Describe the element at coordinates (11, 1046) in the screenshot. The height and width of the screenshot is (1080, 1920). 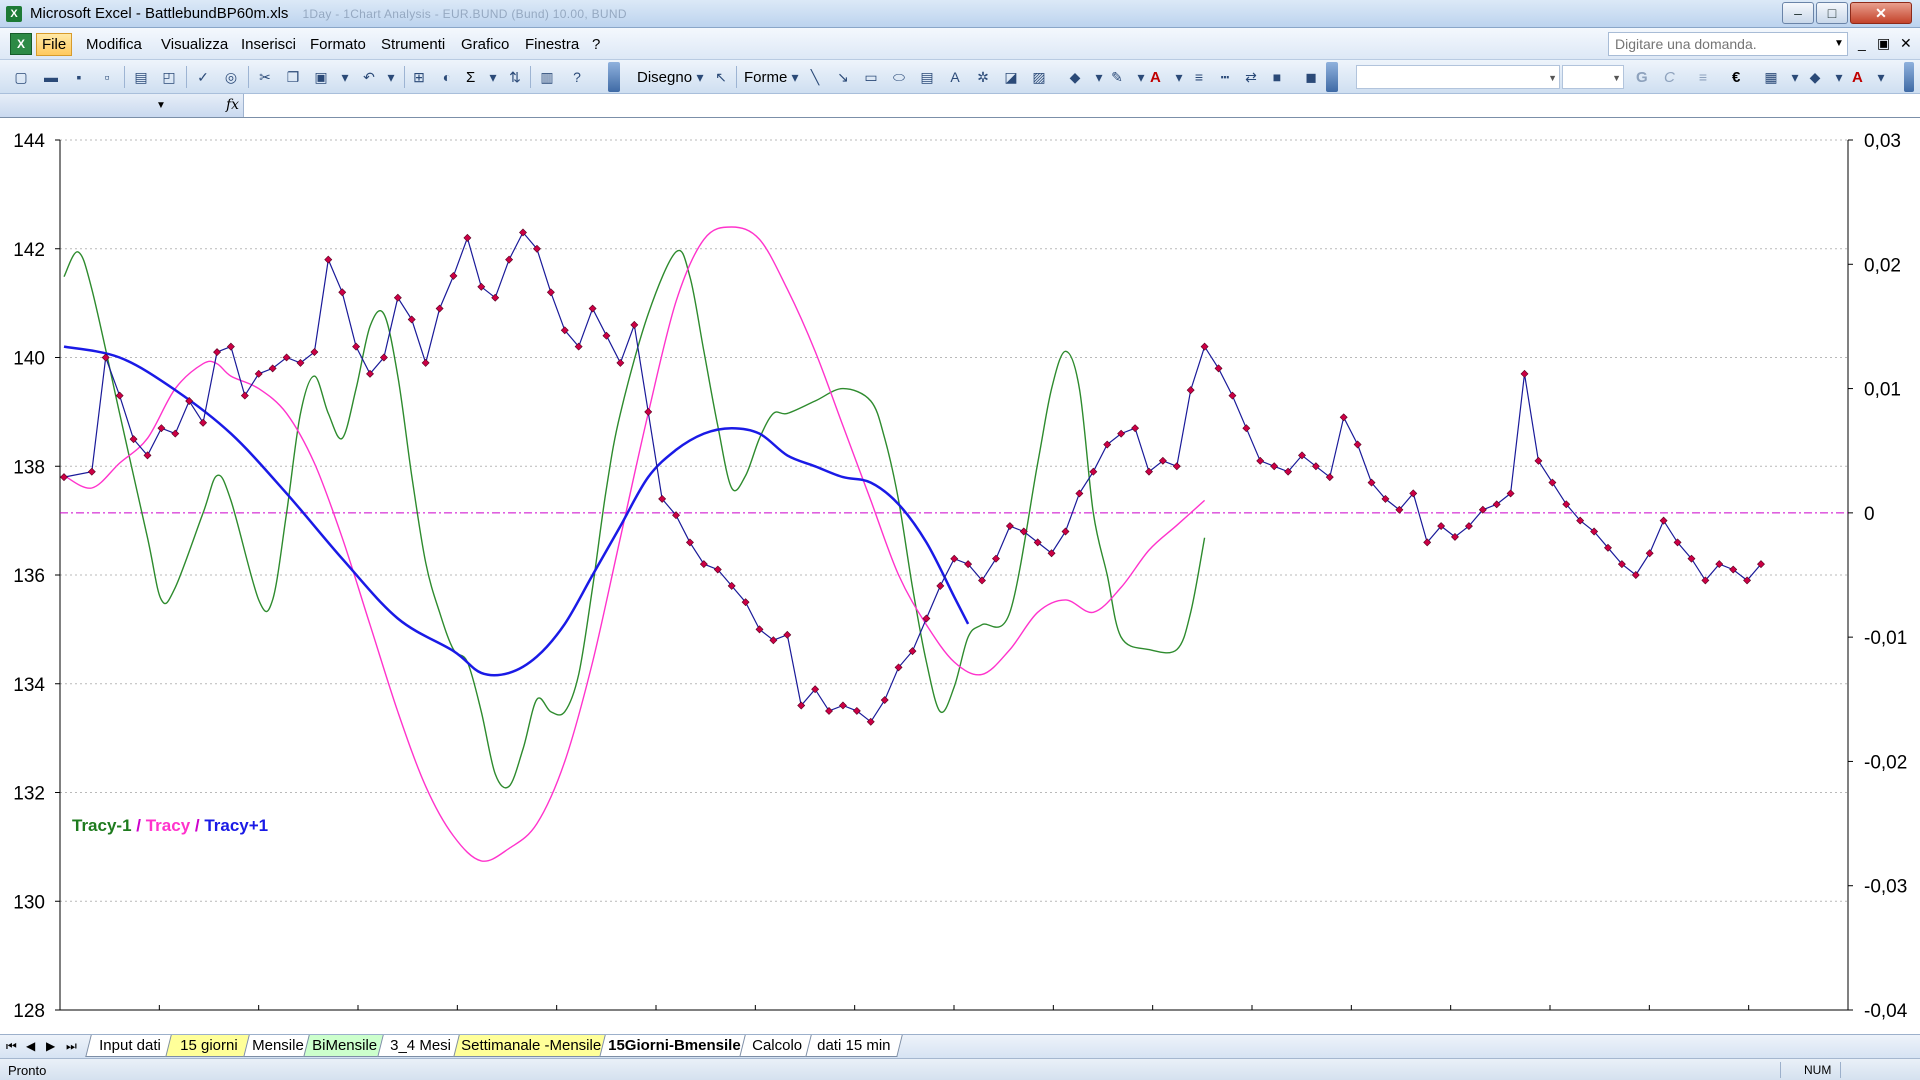
I see `first-sheet-button: ⏮` at that location.